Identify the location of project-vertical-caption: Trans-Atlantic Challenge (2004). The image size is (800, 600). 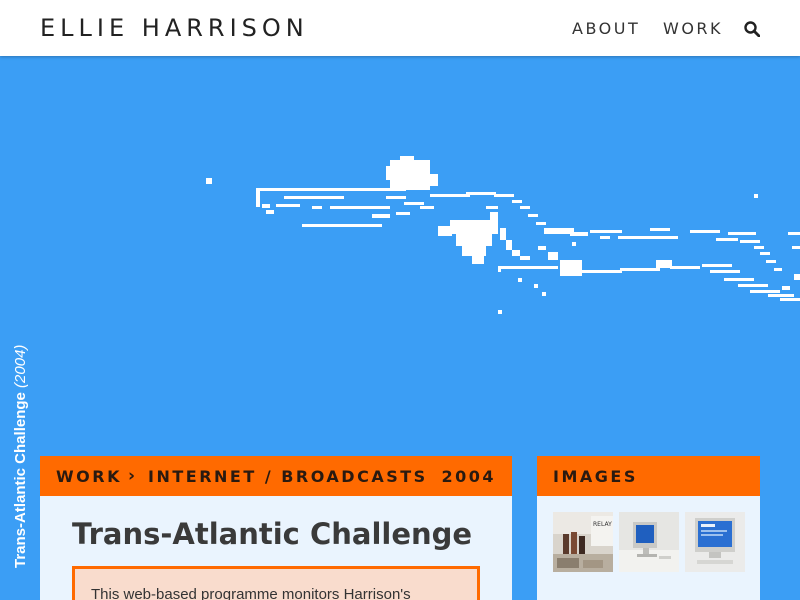
(20, 456).